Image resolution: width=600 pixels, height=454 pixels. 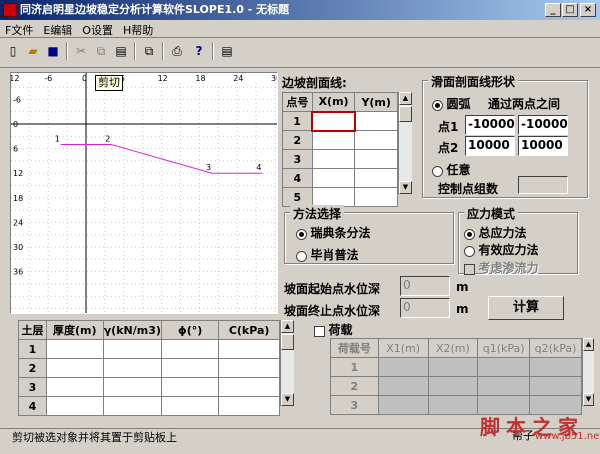 What do you see at coordinates (18, 272) in the screenshot?
I see `y-tick-label: 36` at bounding box center [18, 272].